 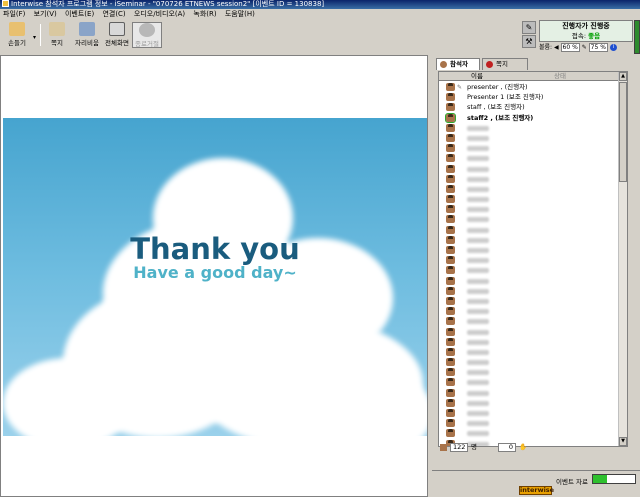 What do you see at coordinates (260, 35) in the screenshot?
I see `main-toolbar: 손들기 ▾ 쪽지 자리비움 전체화면 종료거절` at bounding box center [260, 35].